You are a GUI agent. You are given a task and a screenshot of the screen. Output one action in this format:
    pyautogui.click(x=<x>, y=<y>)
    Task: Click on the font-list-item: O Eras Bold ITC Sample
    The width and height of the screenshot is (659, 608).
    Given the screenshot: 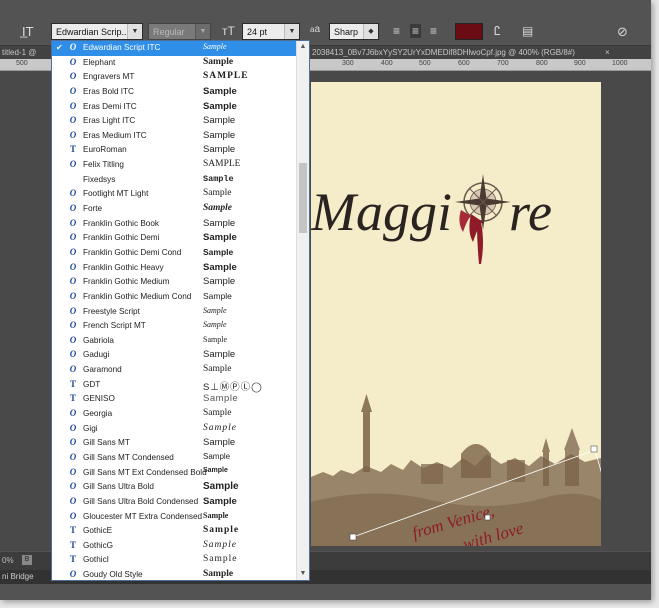 What is the action you would take?
    pyautogui.click(x=180, y=92)
    